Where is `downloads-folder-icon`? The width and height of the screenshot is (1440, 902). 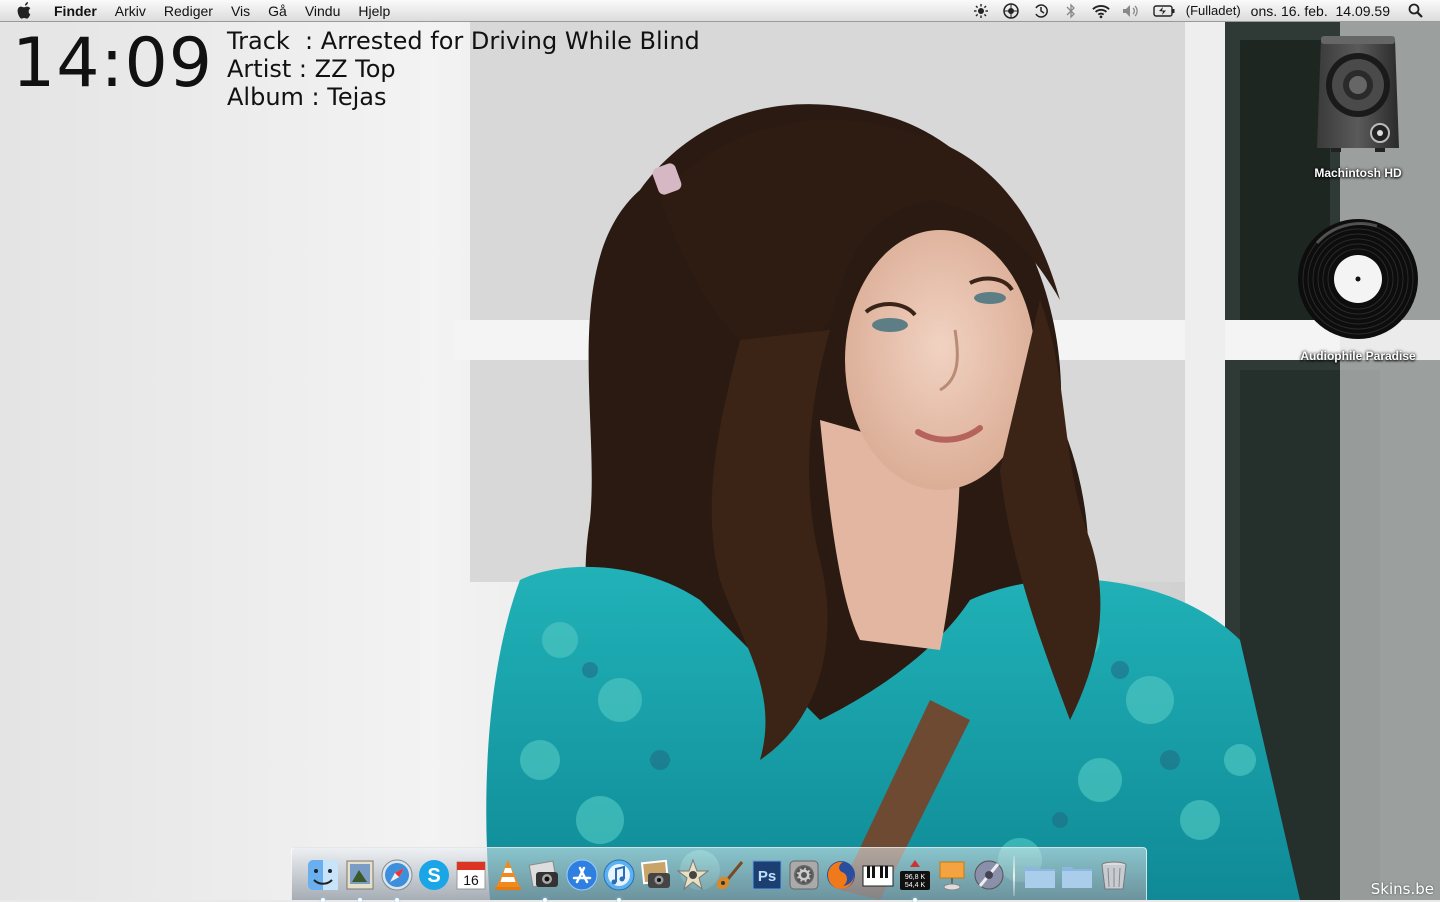 downloads-folder-icon is located at coordinates (1076, 877).